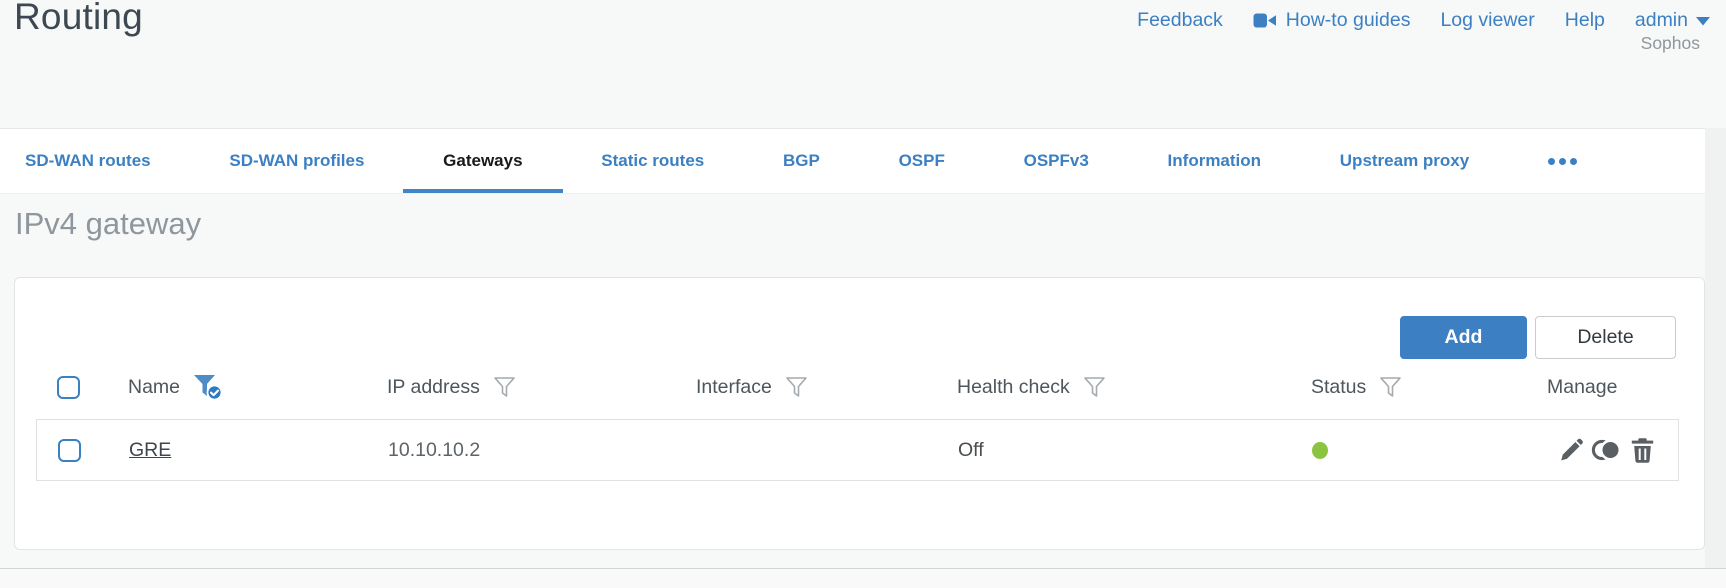 The image size is (1726, 588). Describe the element at coordinates (108, 223) in the screenshot. I see `section-title: IPv4 gateway` at that location.